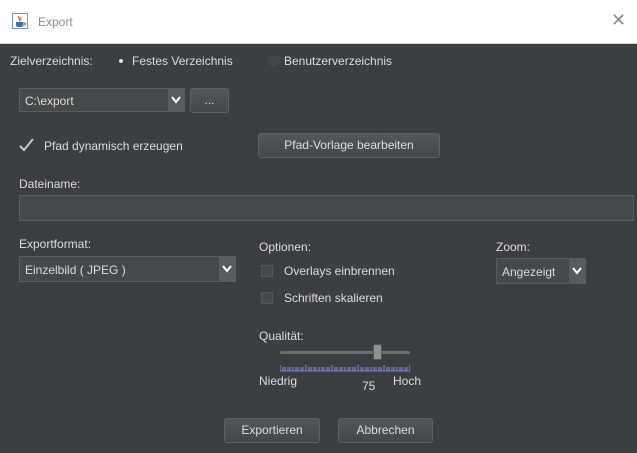 The height and width of the screenshot is (453, 637). I want to click on export-format-value: Einzelbild ( JPEG ), so click(75, 270).